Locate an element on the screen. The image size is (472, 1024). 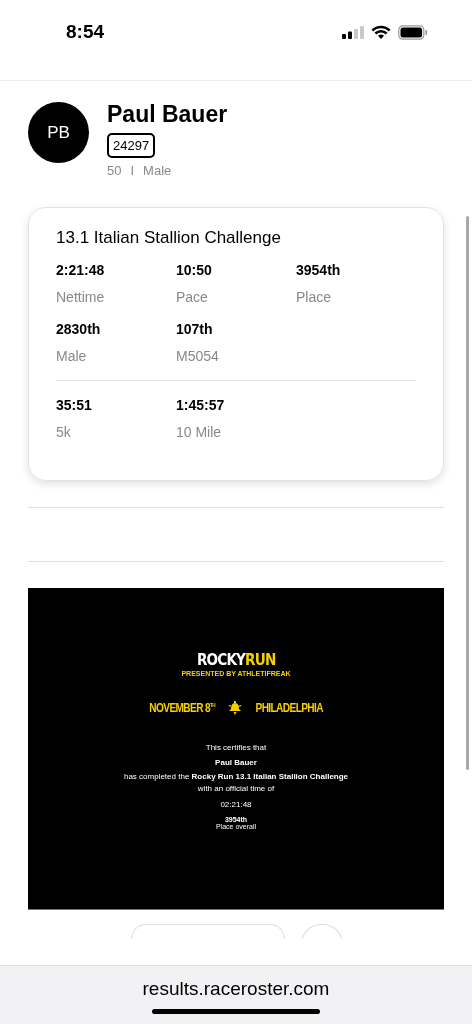
split-time: 1:45:57 is located at coordinates (201, 405).